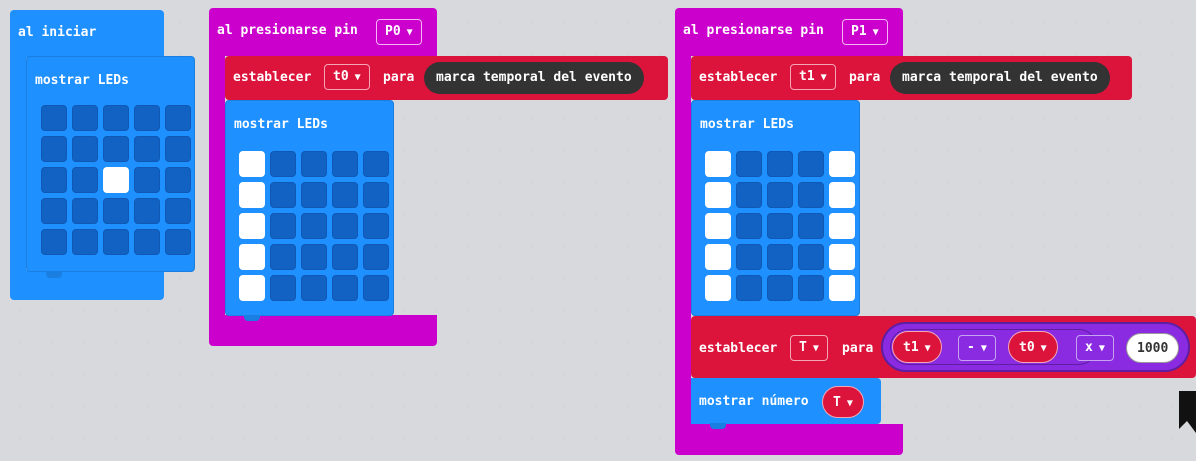  Describe the element at coordinates (1187, 412) in the screenshot. I see `bookmark-icon` at that location.